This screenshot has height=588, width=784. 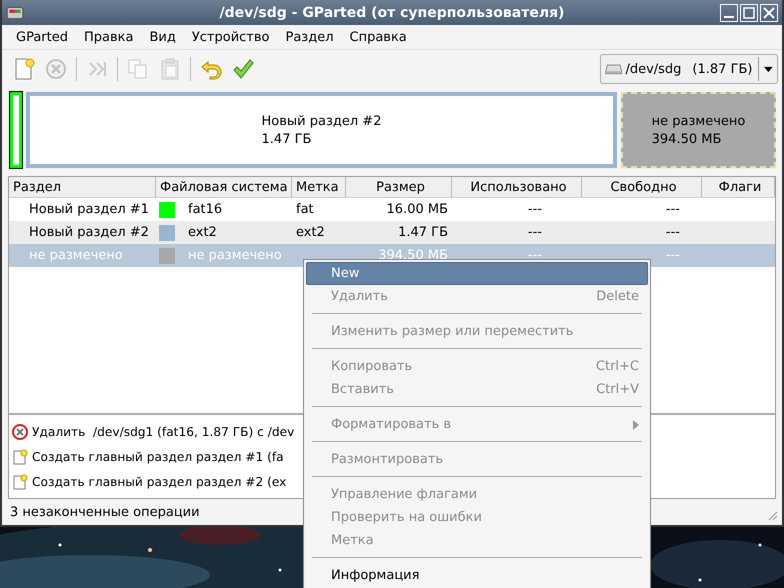 What do you see at coordinates (399, 187) in the screenshot?
I see `column-header: Размер` at bounding box center [399, 187].